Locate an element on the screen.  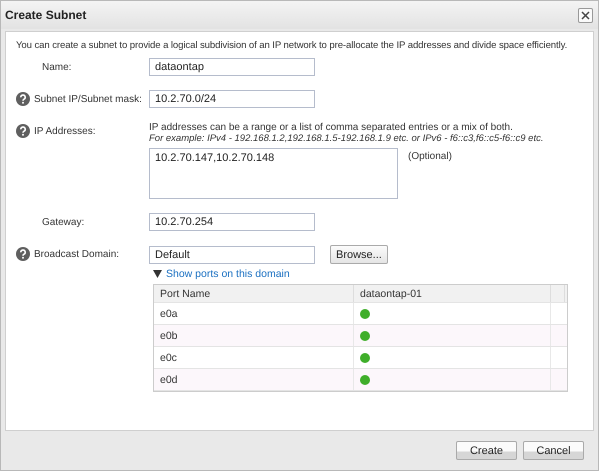
ip-addresses-field: 10.2.70.147,10.2.70.148 is located at coordinates (273, 173).